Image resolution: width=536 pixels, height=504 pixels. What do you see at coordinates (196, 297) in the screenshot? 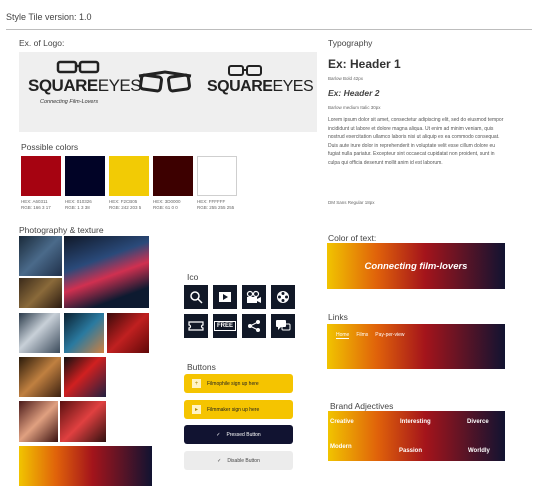
I see `search-icon` at bounding box center [196, 297].